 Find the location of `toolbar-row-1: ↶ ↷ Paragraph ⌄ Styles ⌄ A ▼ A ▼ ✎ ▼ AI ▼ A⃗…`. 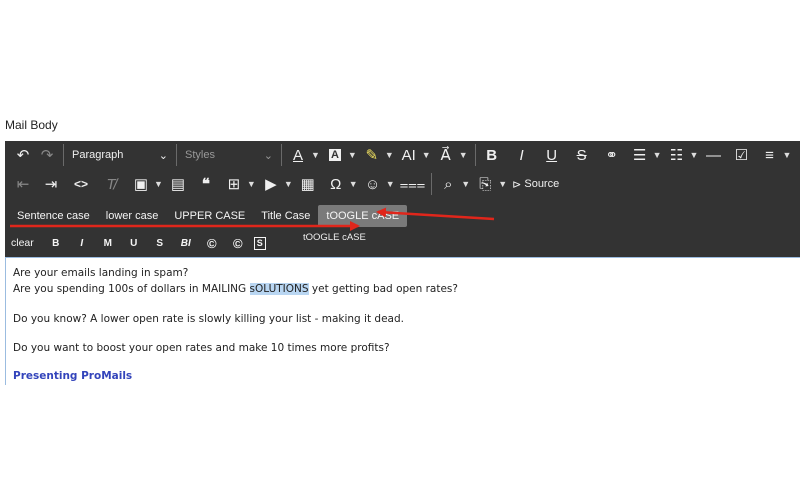

toolbar-row-1: ↶ ↷ Paragraph ⌄ Styles ⌄ A ▼ A ▼ ✎ ▼ AI ▼ A⃗… is located at coordinates (402, 155).